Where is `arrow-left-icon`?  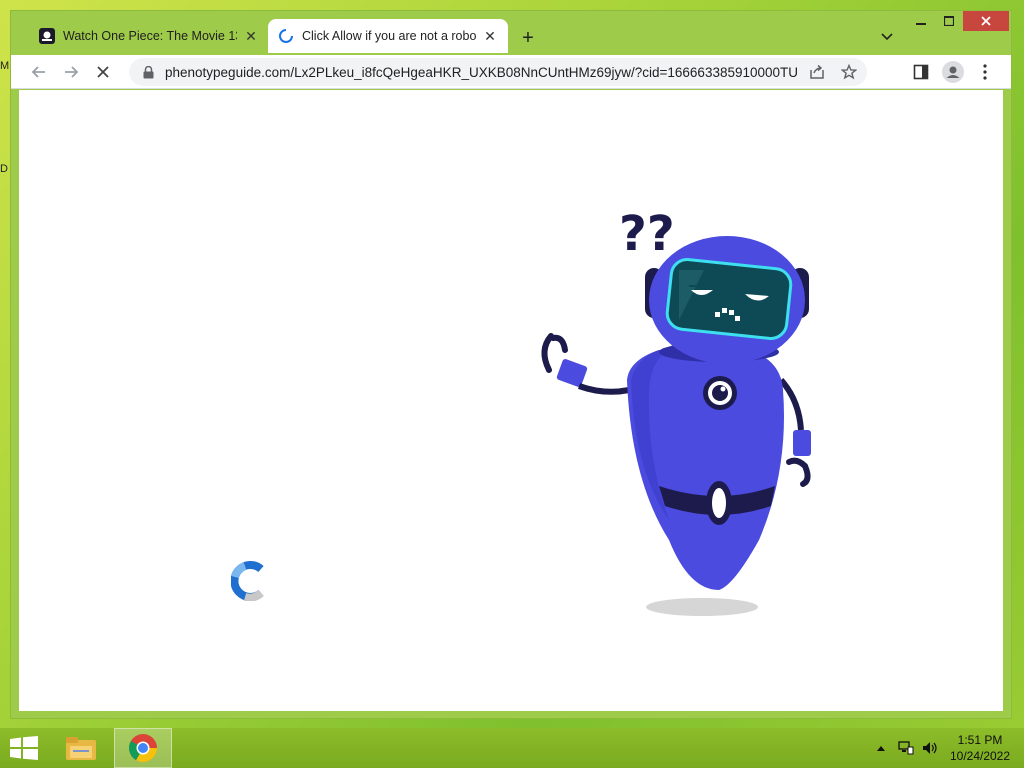 arrow-left-icon is located at coordinates (38, 72).